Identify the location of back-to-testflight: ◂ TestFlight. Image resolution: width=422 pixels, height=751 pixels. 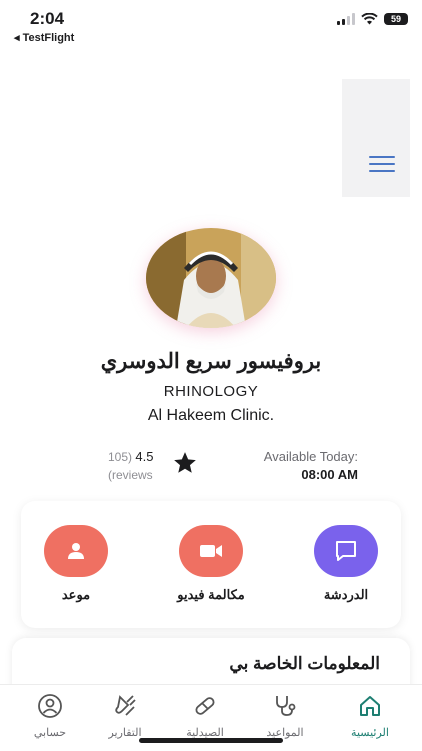
(44, 37).